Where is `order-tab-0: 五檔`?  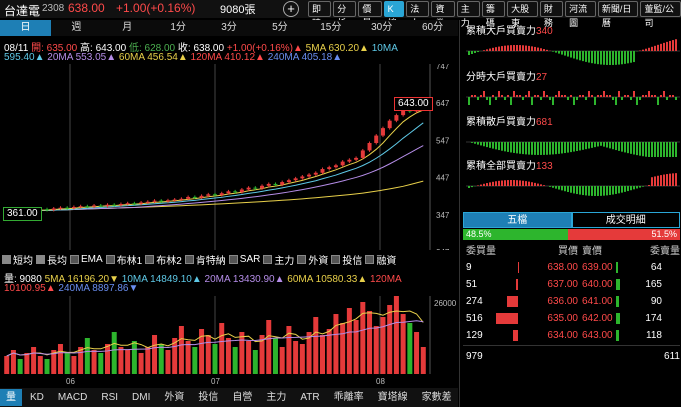 order-tab-0: 五檔 is located at coordinates (517, 220).